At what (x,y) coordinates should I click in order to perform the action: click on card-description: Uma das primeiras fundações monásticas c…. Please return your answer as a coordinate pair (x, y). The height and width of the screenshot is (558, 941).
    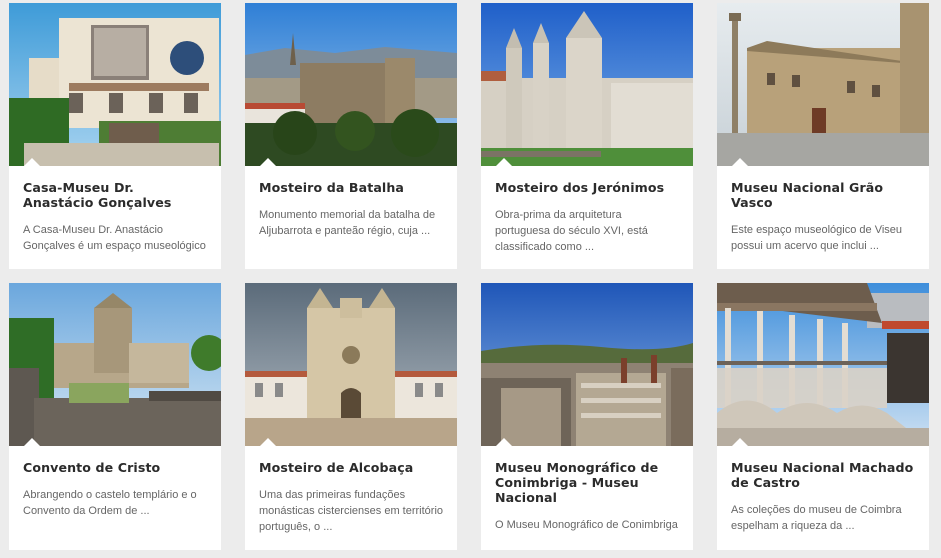
    Looking at the image, I should click on (351, 511).